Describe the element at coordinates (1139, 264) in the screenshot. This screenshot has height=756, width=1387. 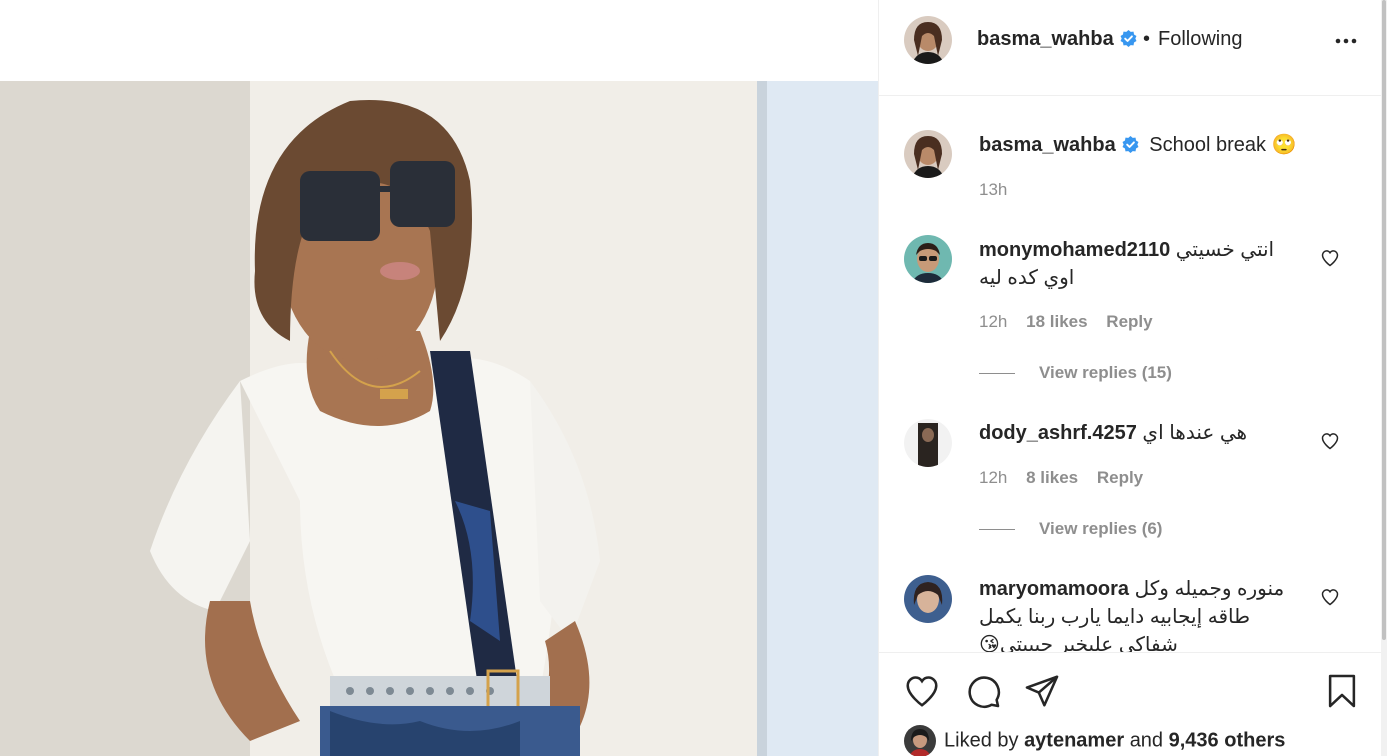
I see `comment: monymohamed2110 انتي خسيتي اوي كده ليه` at that location.